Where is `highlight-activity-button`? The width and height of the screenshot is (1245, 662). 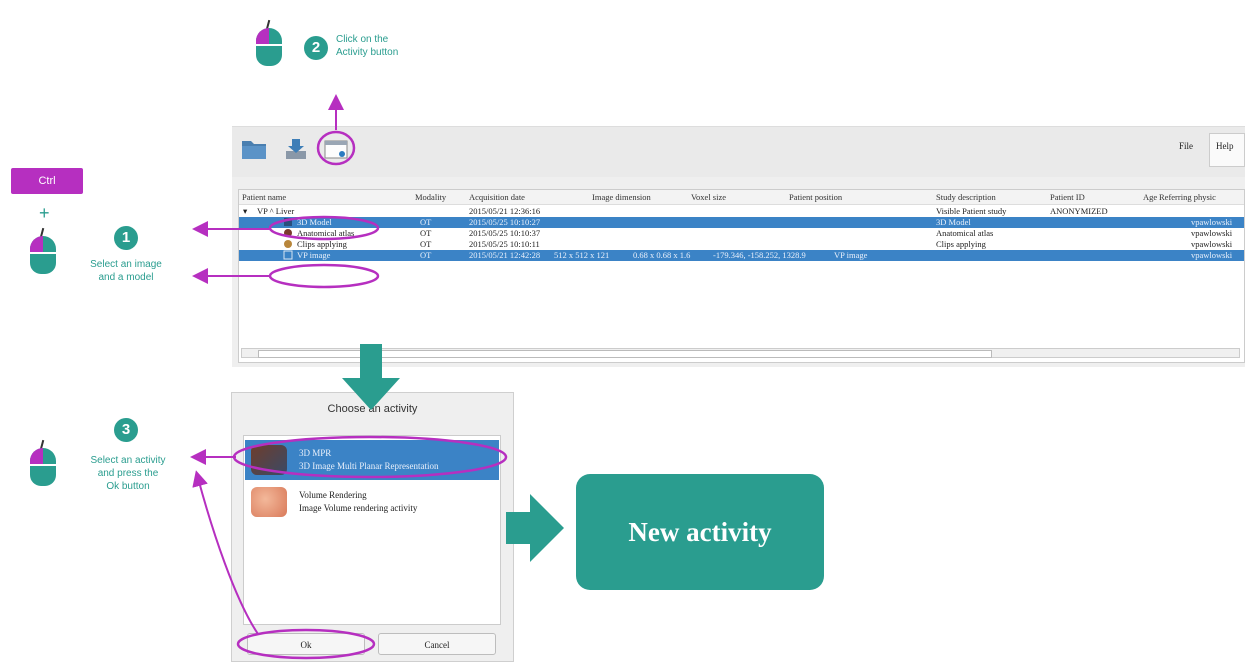
highlight-activity-button is located at coordinates (336, 148).